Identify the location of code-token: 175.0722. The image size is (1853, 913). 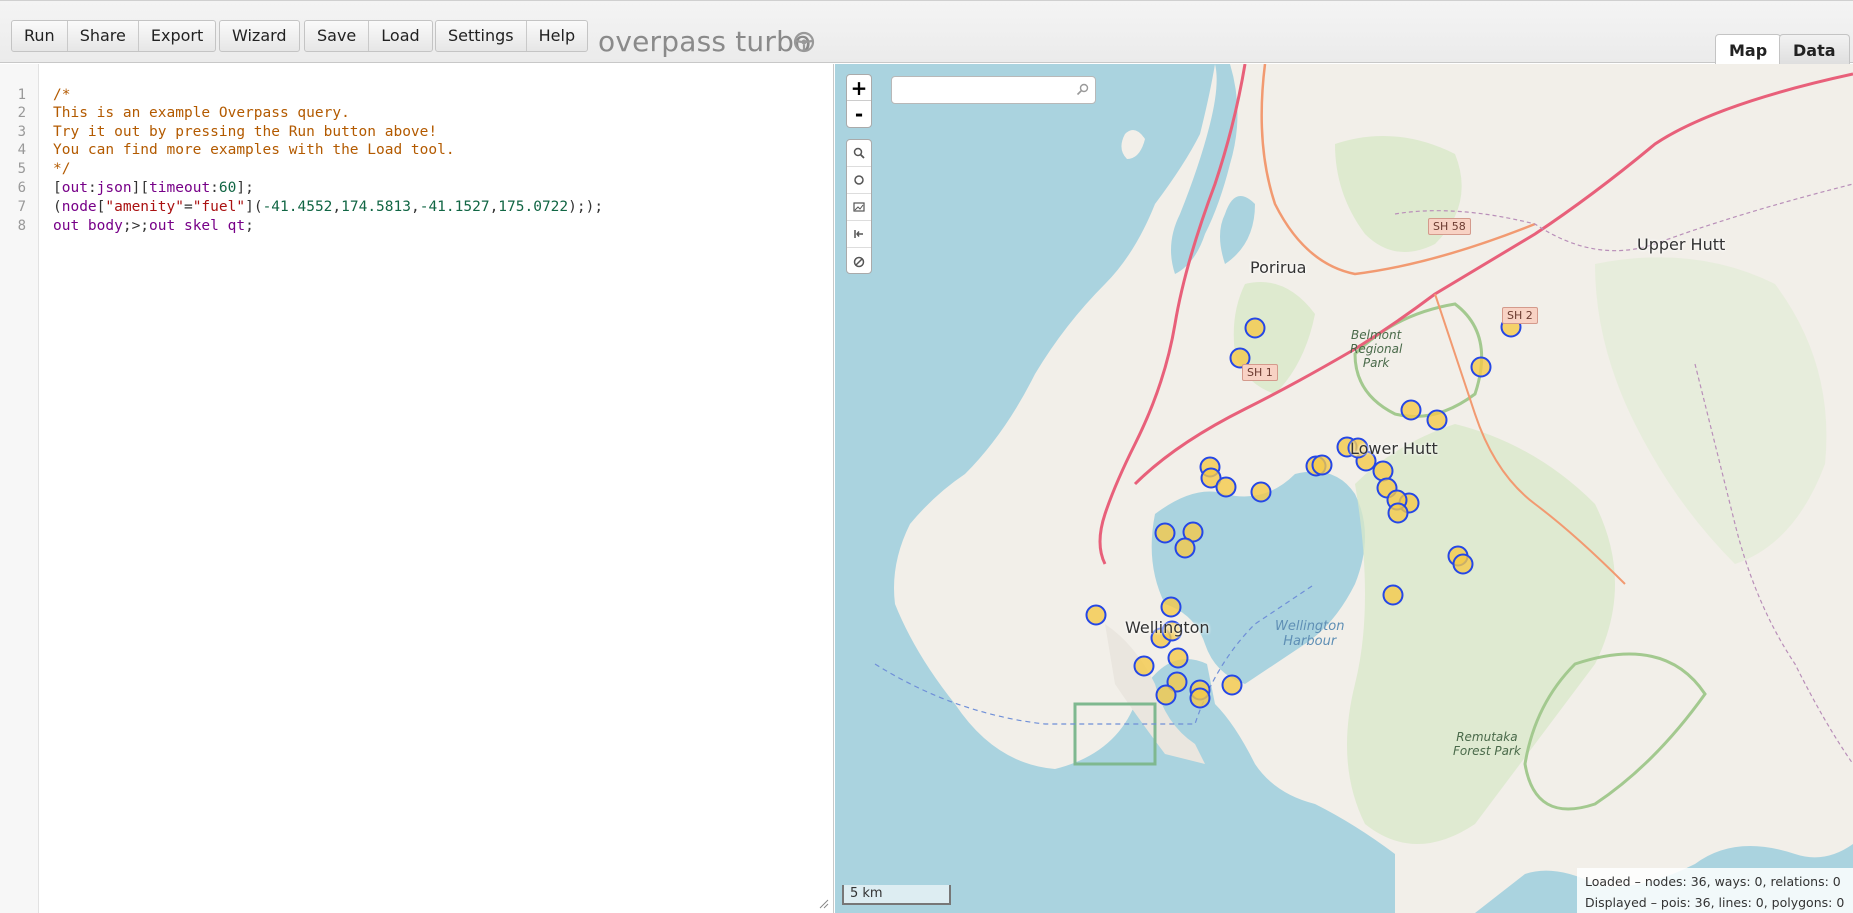
(533, 207).